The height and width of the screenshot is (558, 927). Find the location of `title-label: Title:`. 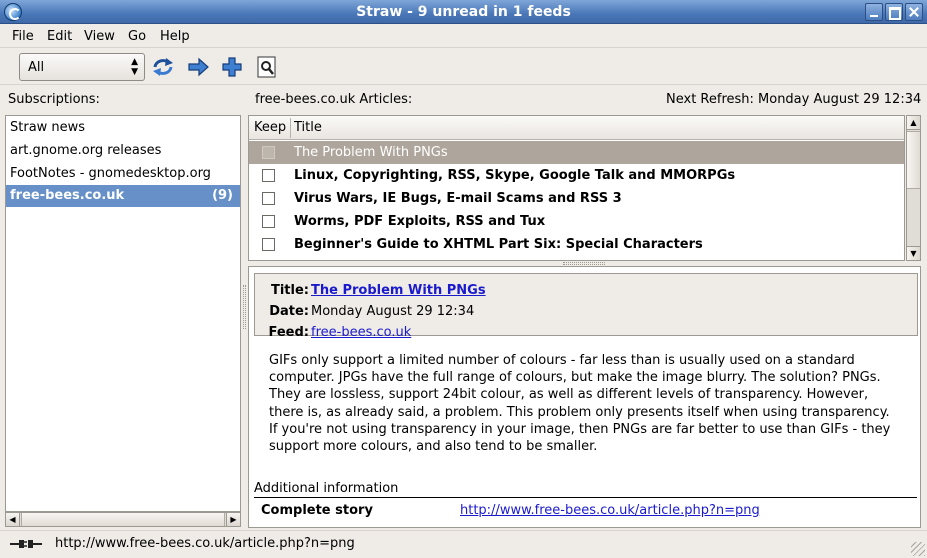

title-label: Title: is located at coordinates (289, 290).